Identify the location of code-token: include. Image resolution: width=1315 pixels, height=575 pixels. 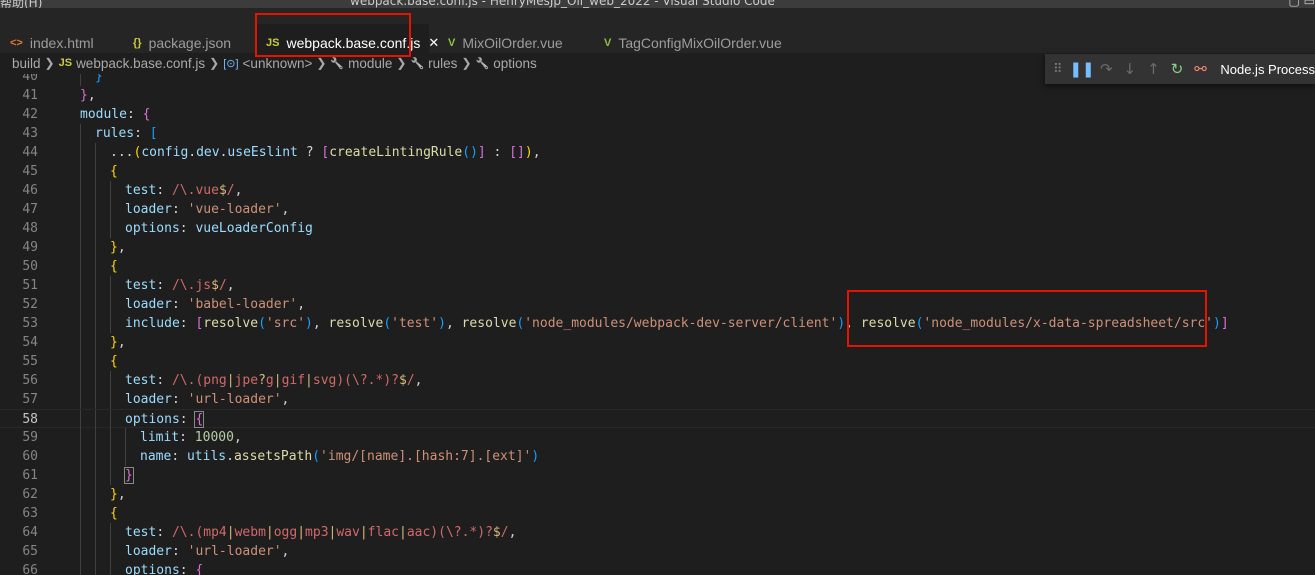
(152, 323).